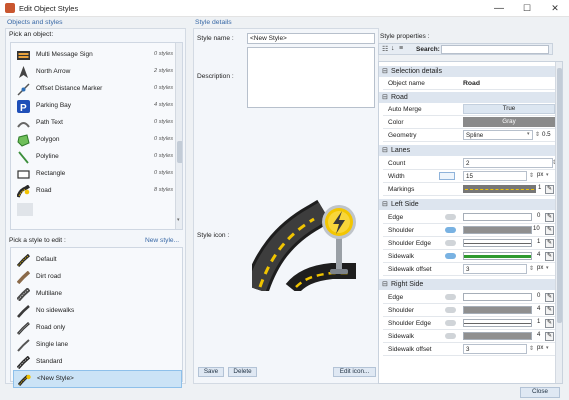 This screenshot has height=400, width=569. Describe the element at coordinates (468, 97) in the screenshot. I see `category-road: ⊟ Road` at that location.